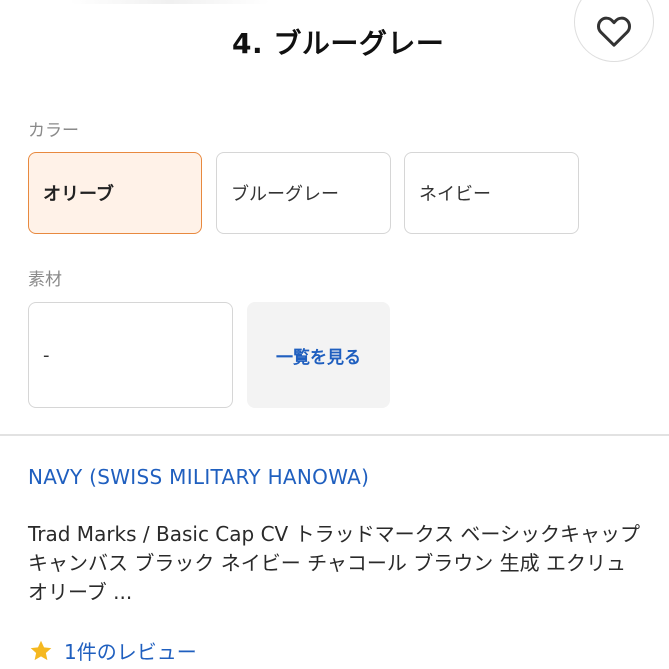 Image resolution: width=669 pixels, height=669 pixels. Describe the element at coordinates (46, 355) in the screenshot. I see `material-option-value: -` at that location.